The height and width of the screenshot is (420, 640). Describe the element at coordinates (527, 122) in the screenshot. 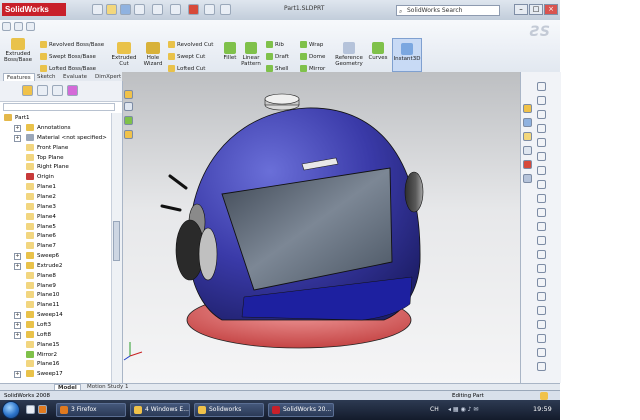

I see `design-library-icon` at that location.